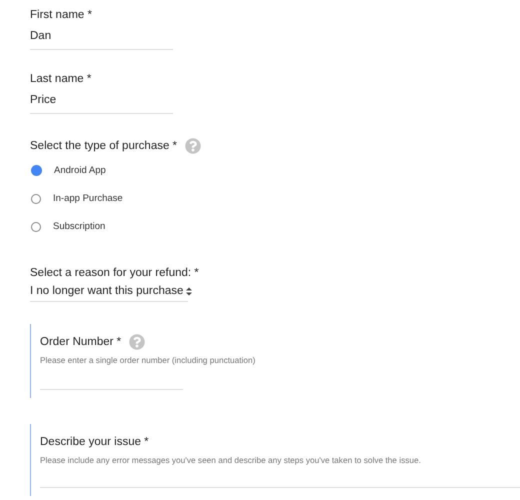  I want to click on radio-option: Android App, so click(275, 170).